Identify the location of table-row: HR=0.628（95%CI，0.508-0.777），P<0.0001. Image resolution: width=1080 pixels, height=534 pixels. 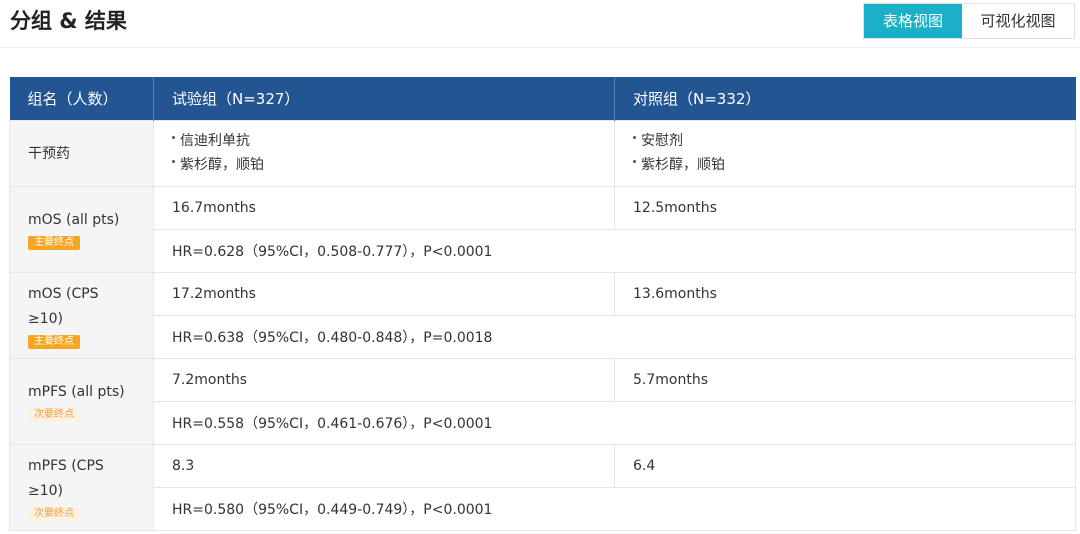
(543, 250).